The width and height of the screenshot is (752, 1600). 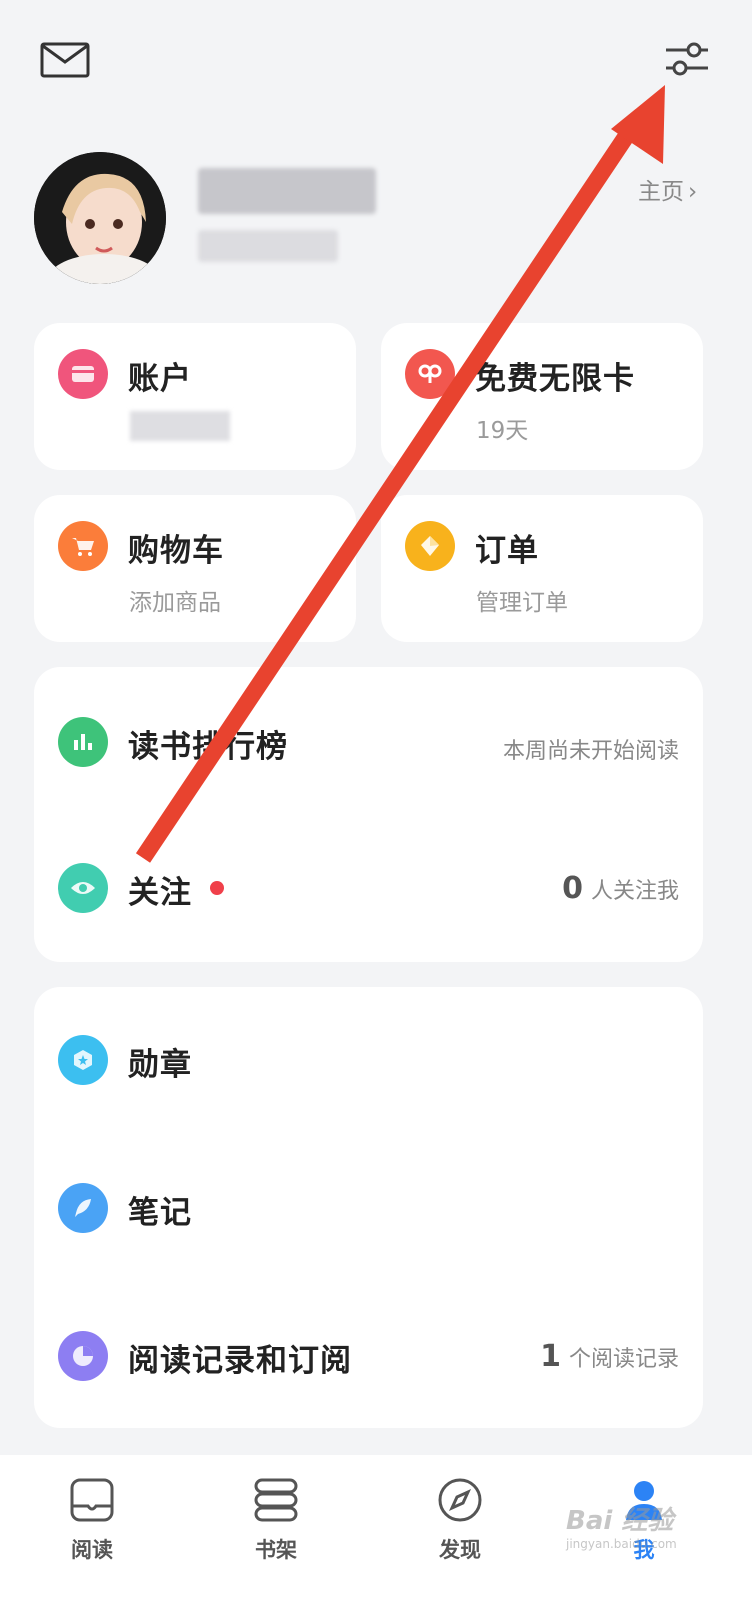 I want to click on tab-read-label: 阅读, so click(x=92, y=1550).